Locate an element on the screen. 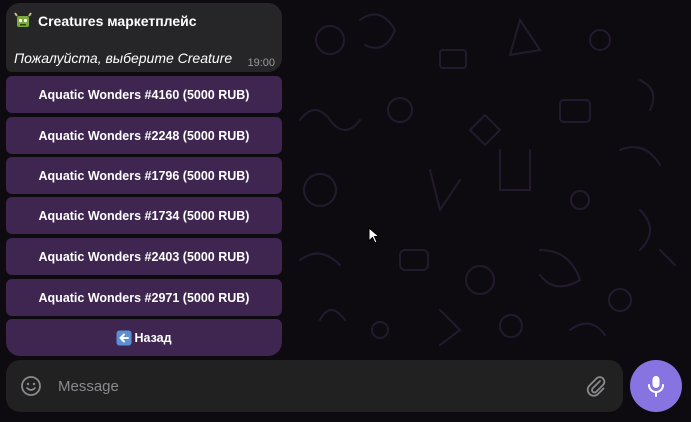 Image resolution: width=691 pixels, height=422 pixels. paperclip-icon is located at coordinates (596, 386).